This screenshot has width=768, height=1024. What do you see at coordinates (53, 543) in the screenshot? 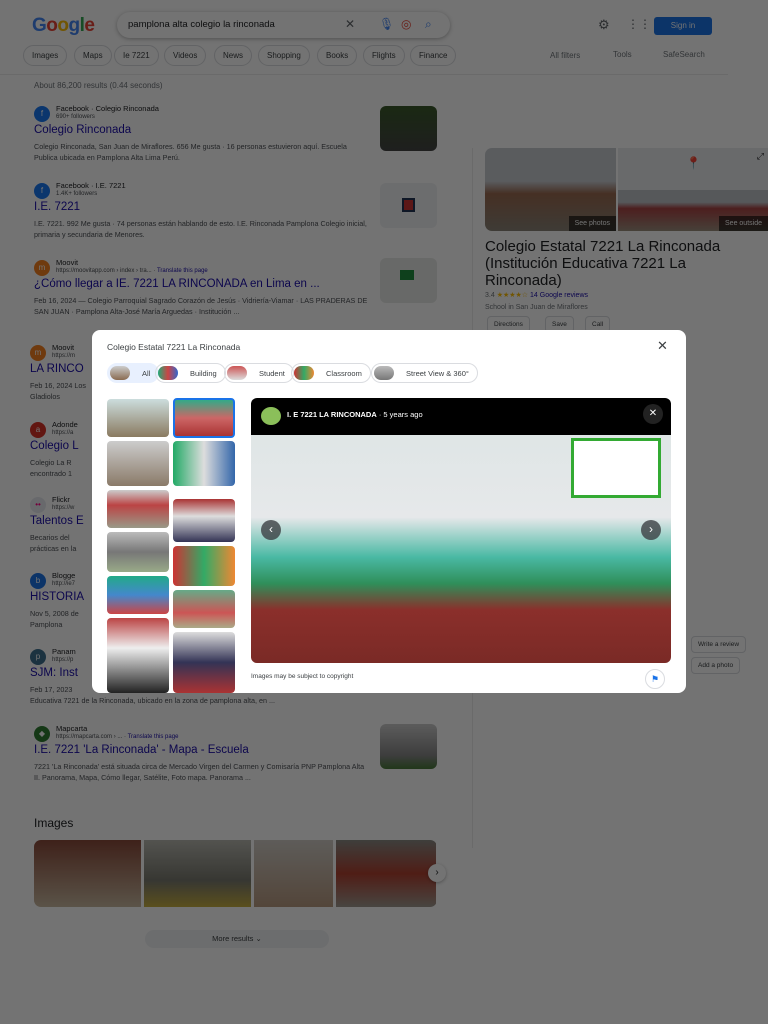
I see `result-snippet: Becarios del prácticas en la` at bounding box center [53, 543].